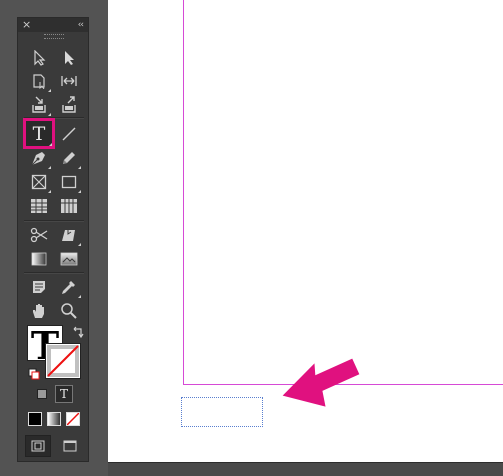  I want to click on gradient-feather-tool, so click(69, 259).